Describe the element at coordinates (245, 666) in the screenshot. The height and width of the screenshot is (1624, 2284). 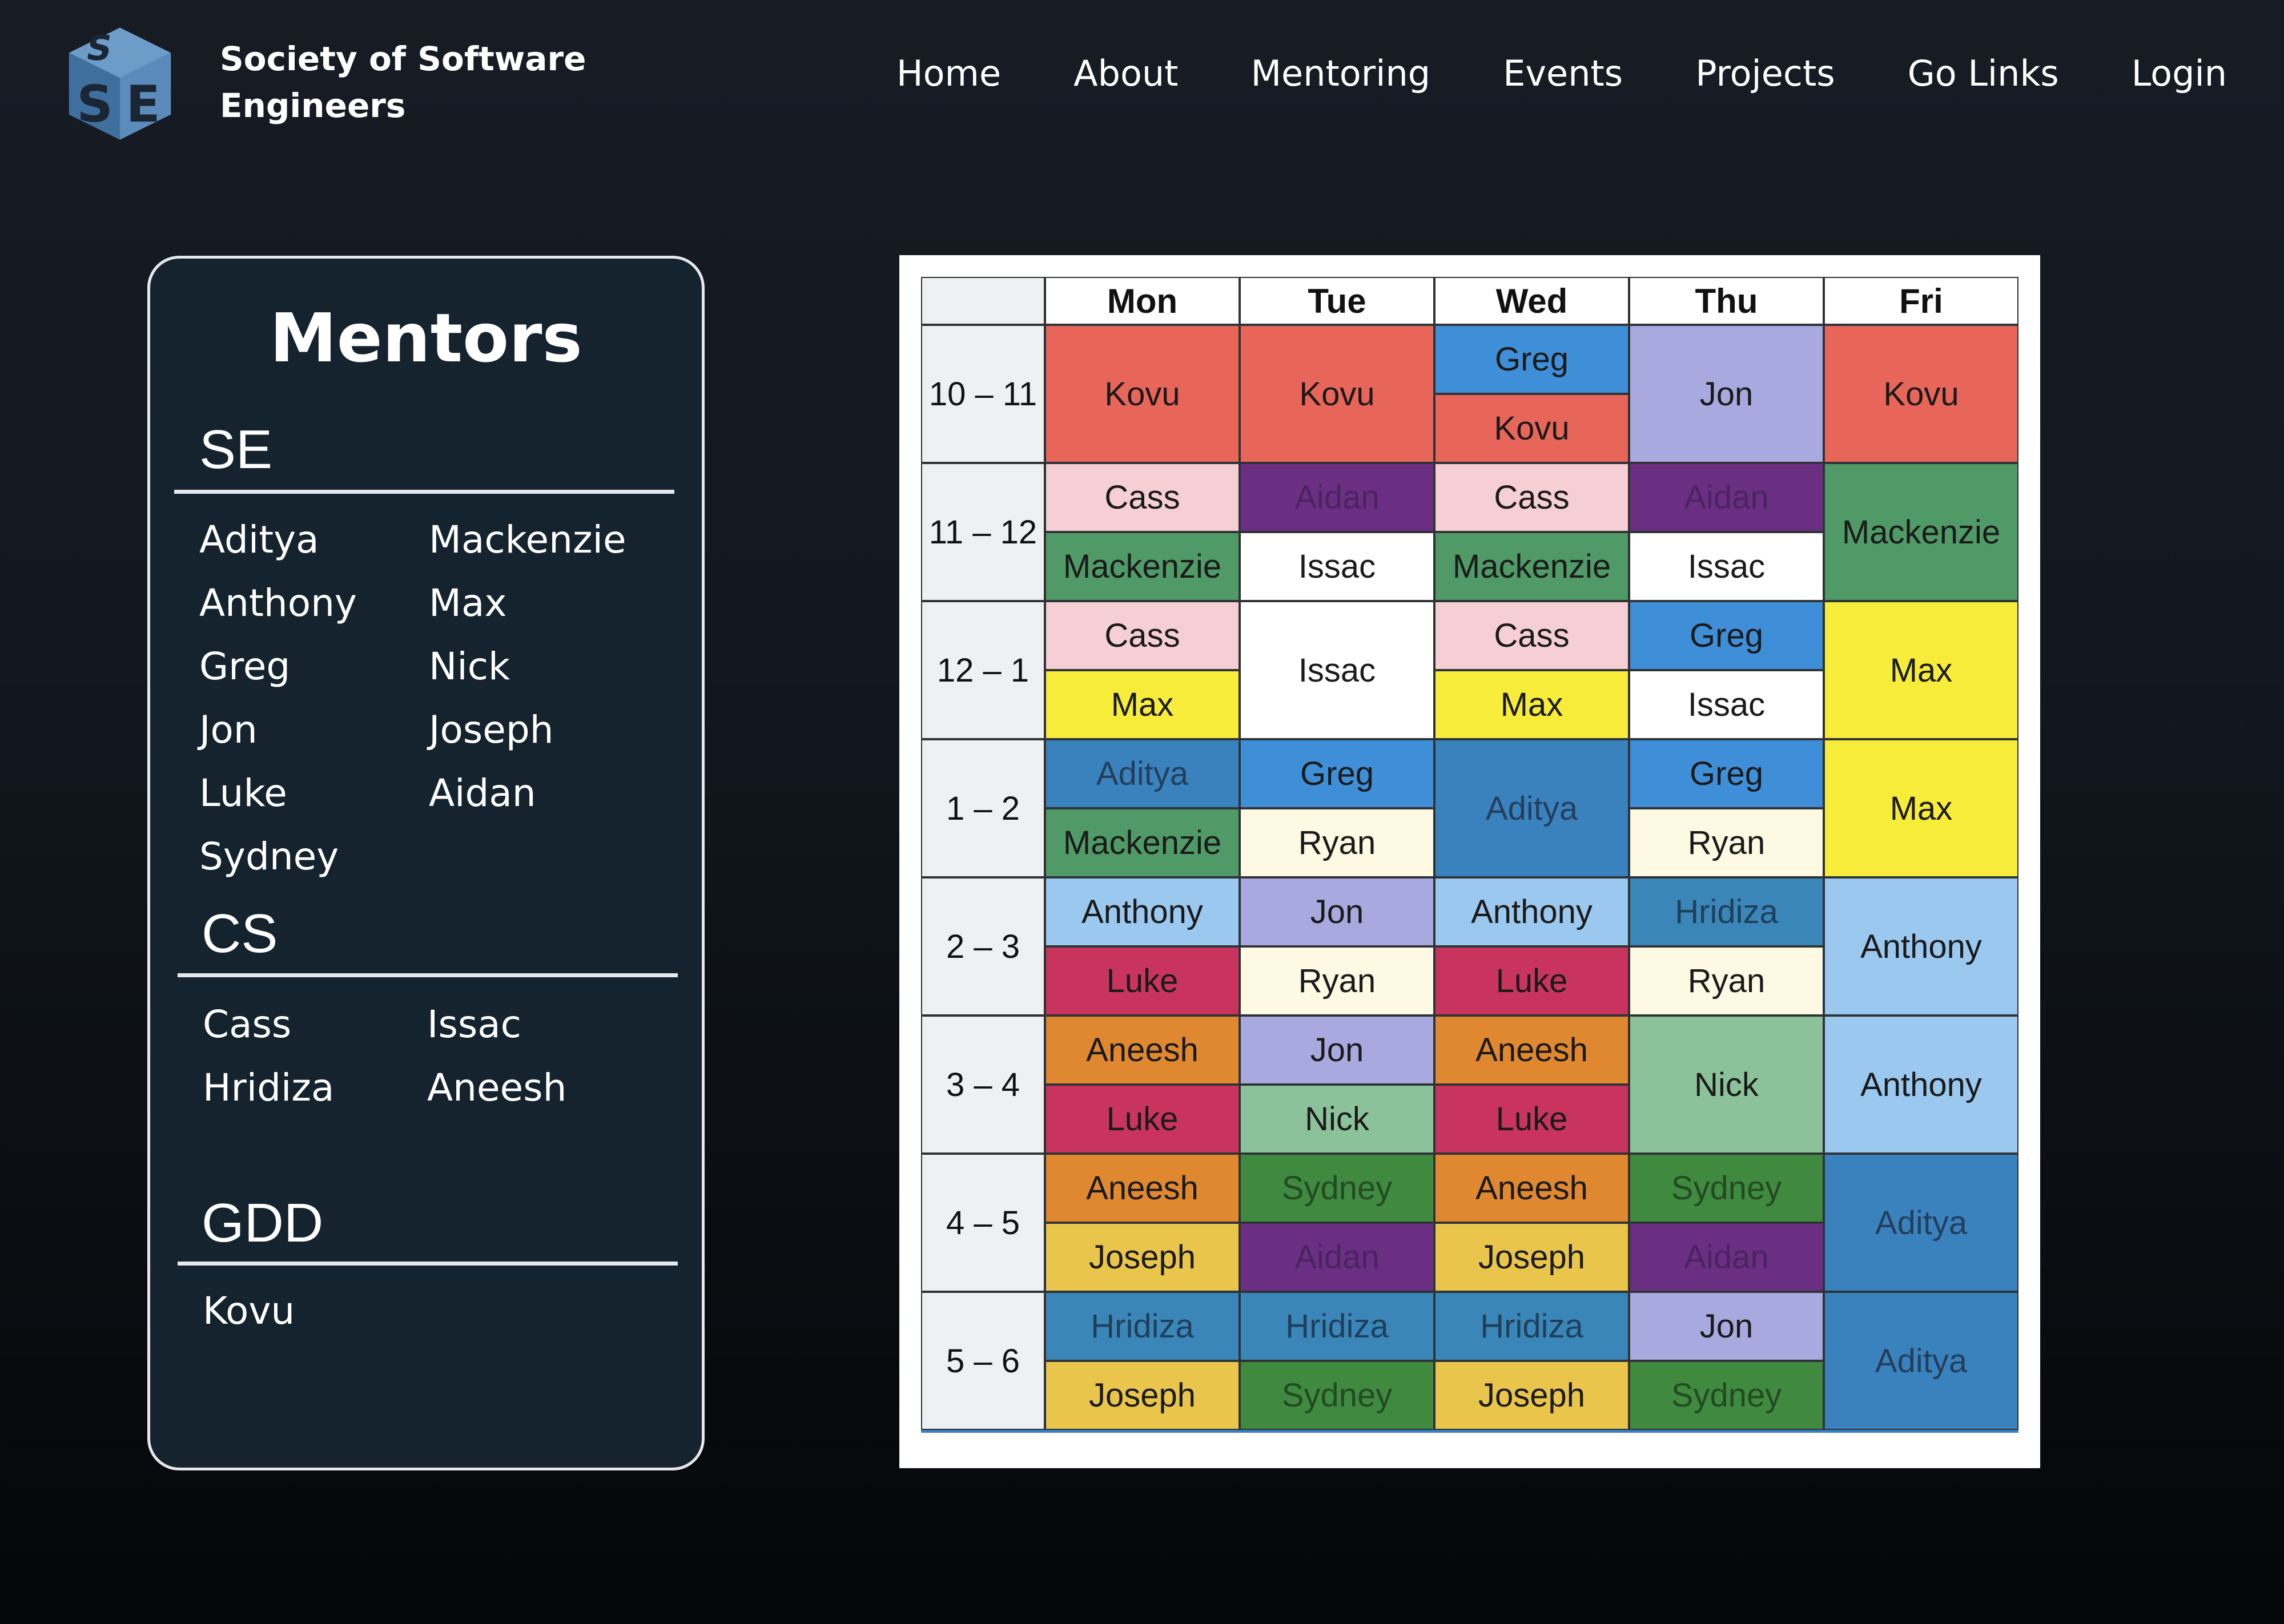
I see `mentor-name: Greg` at that location.